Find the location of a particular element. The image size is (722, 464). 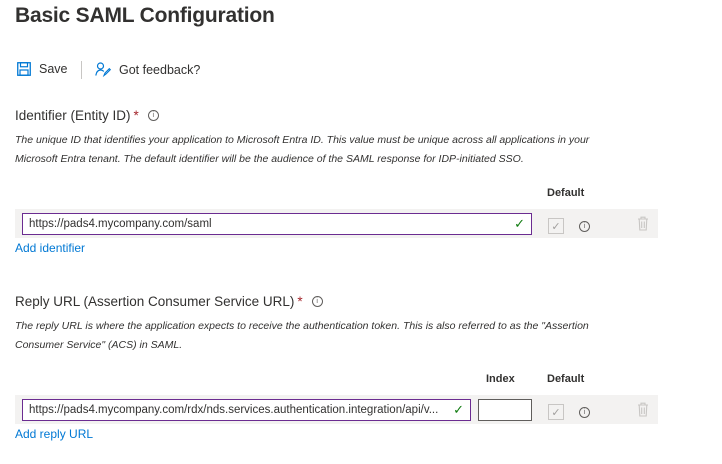

feedback-icon is located at coordinates (103, 69).